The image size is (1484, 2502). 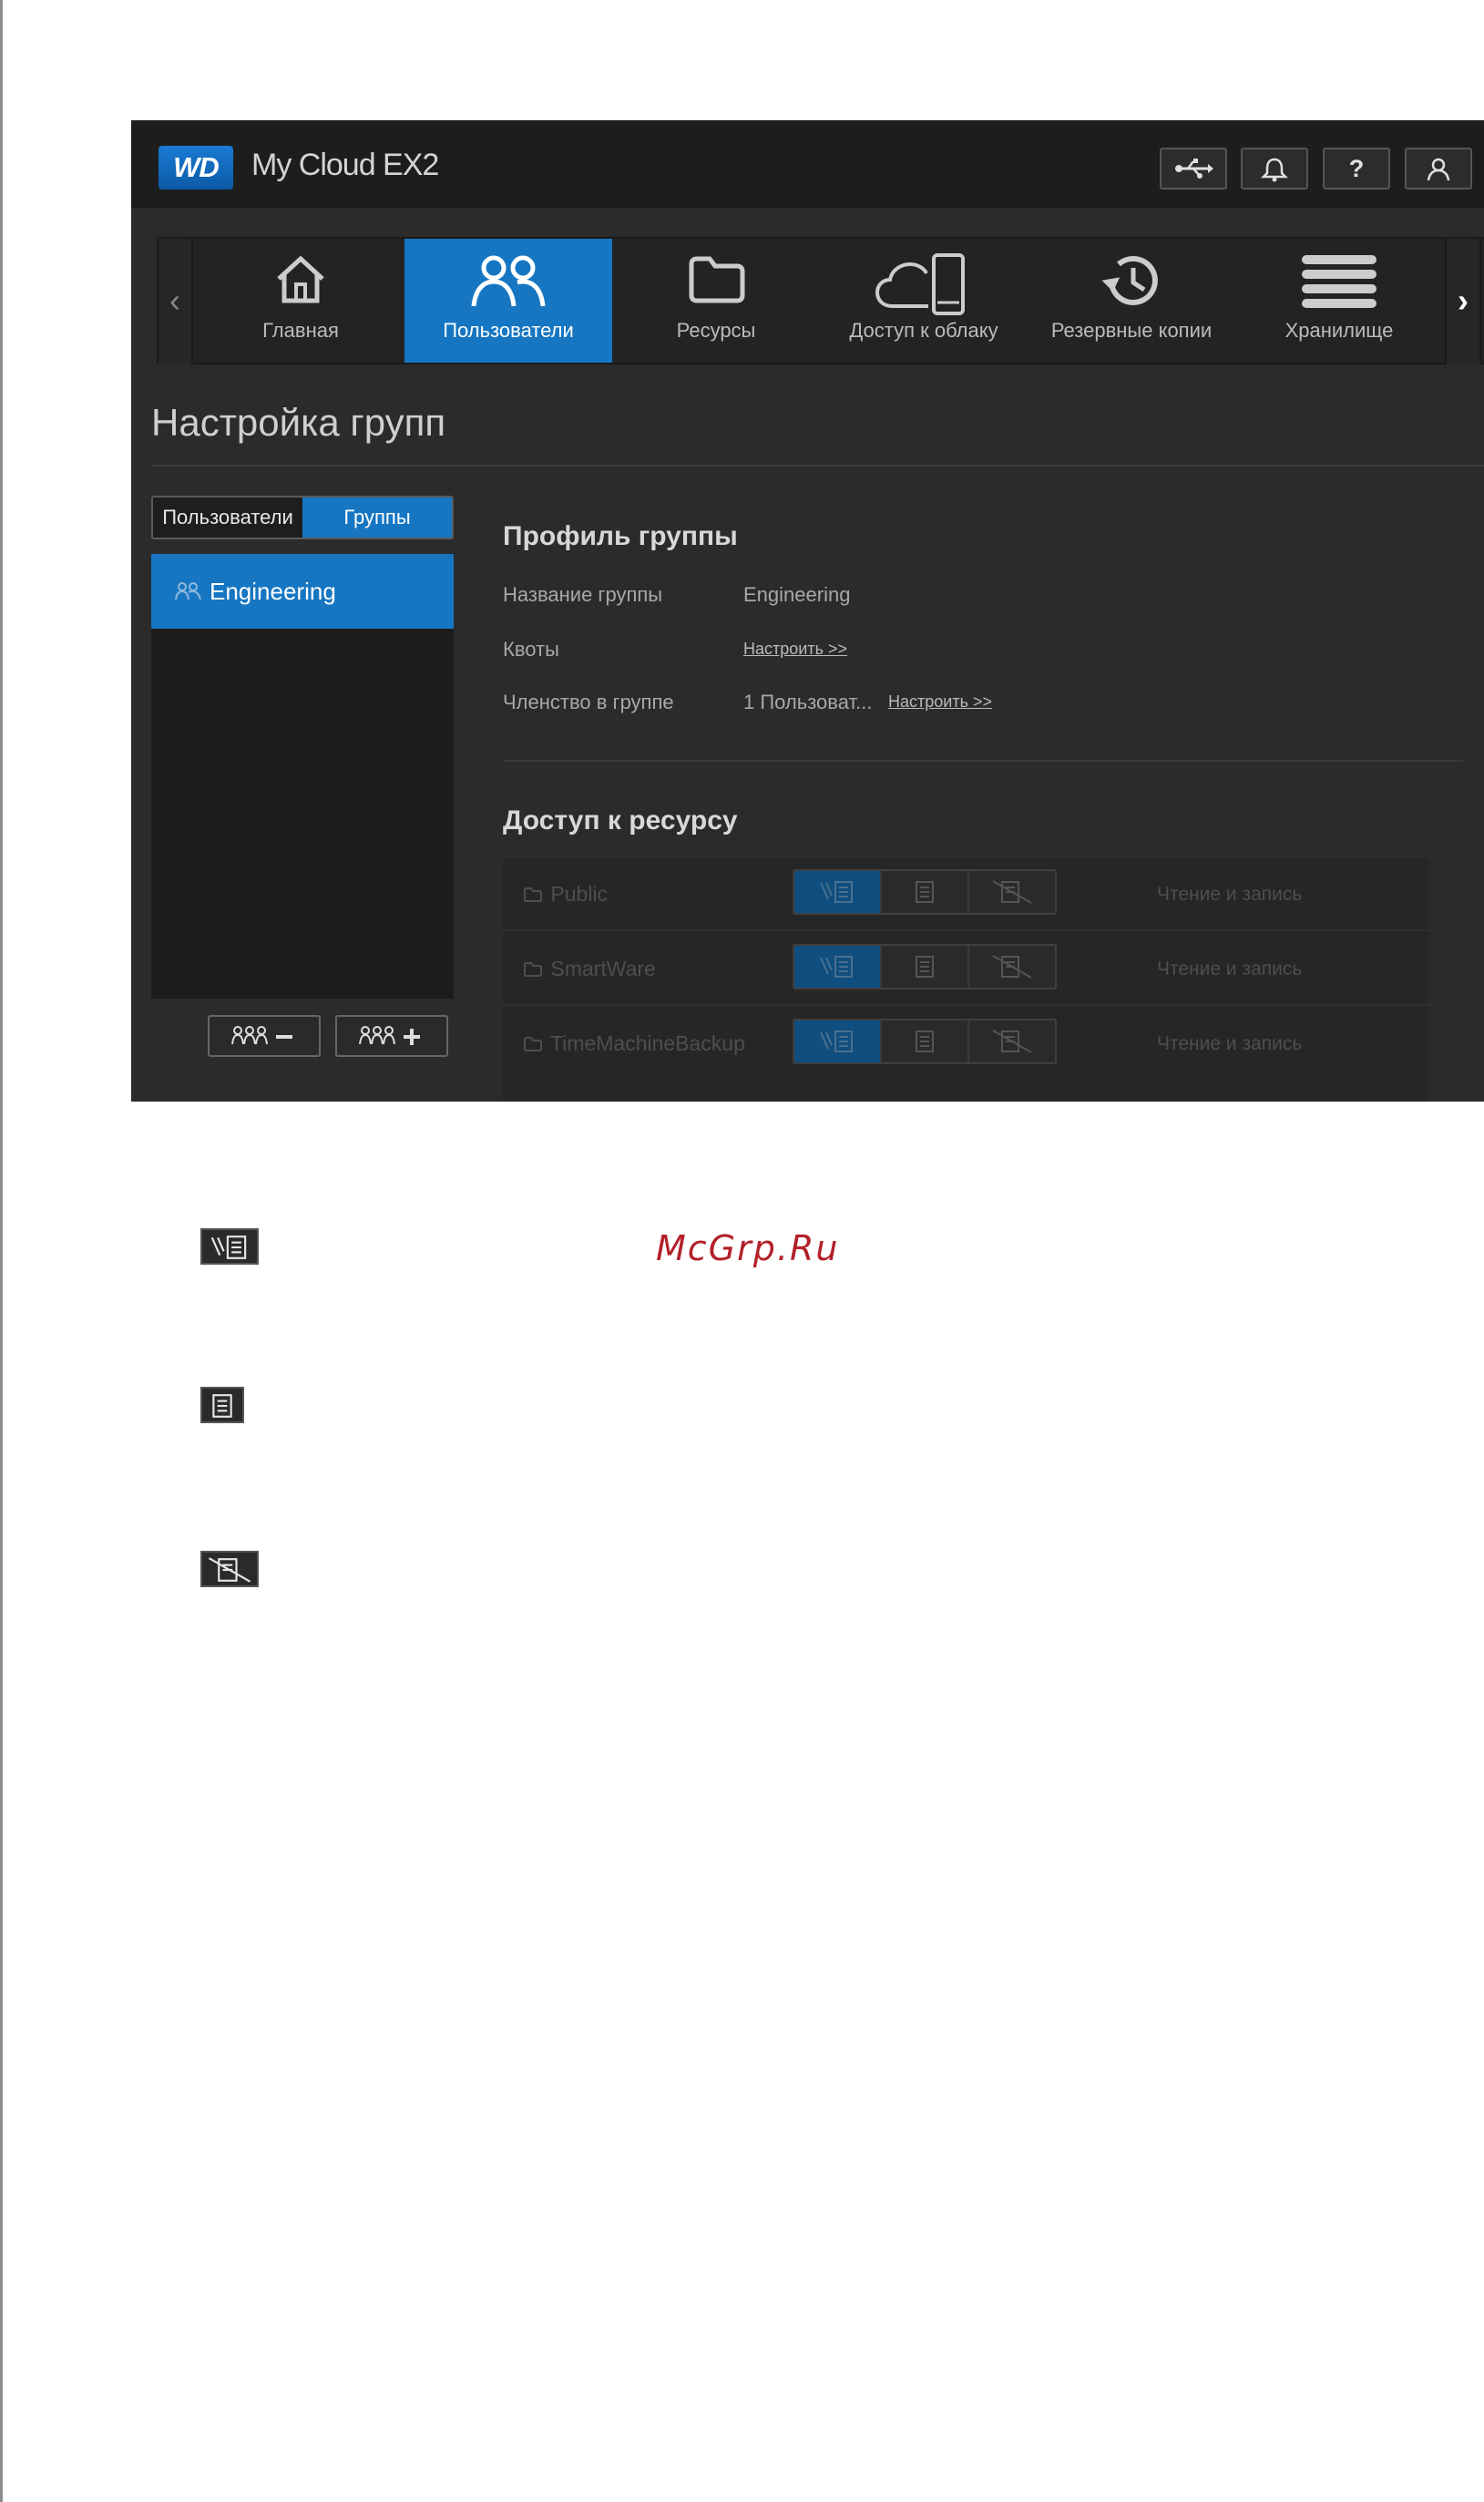 I want to click on nav-item-users: Пользователи, so click(x=508, y=301).